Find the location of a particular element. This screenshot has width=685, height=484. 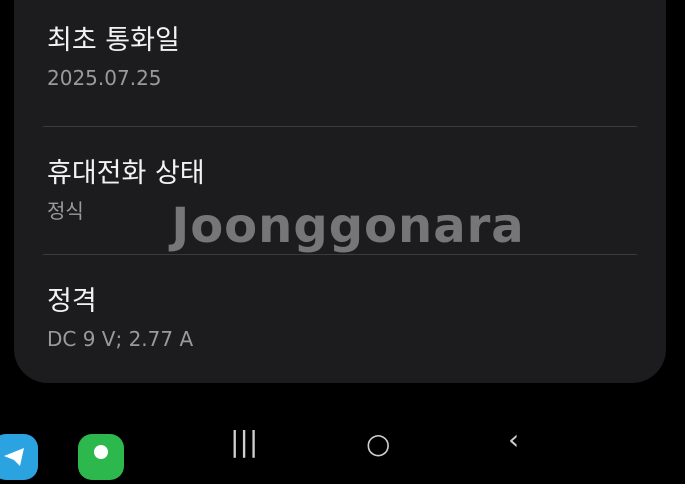

recents-button: ||| is located at coordinates (244, 442).